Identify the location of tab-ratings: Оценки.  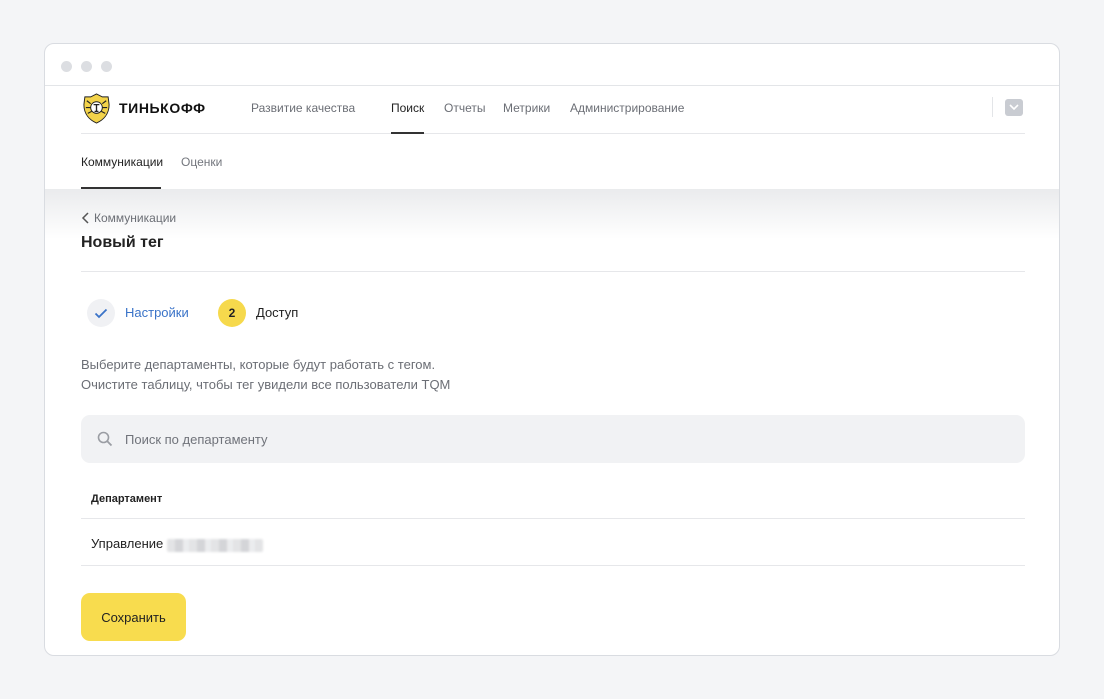
(201, 162).